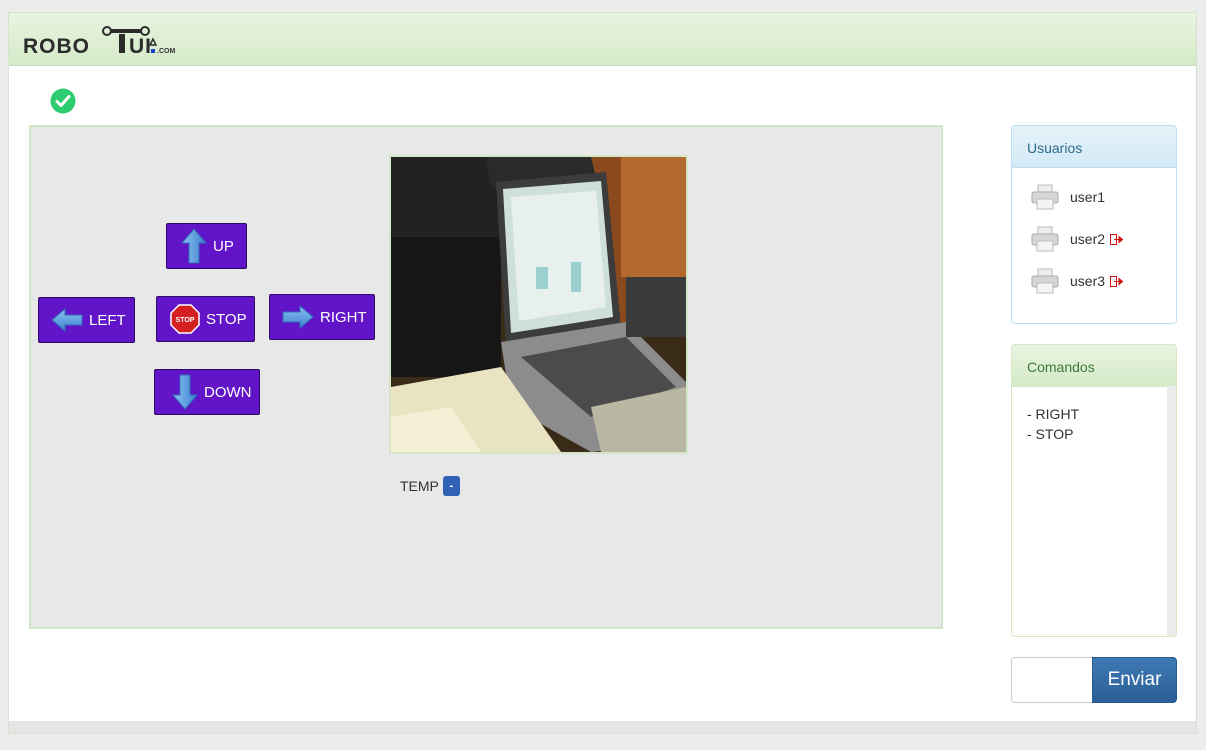 This screenshot has height=750, width=1206. I want to click on stop-sign-text: STOP, so click(185, 320).